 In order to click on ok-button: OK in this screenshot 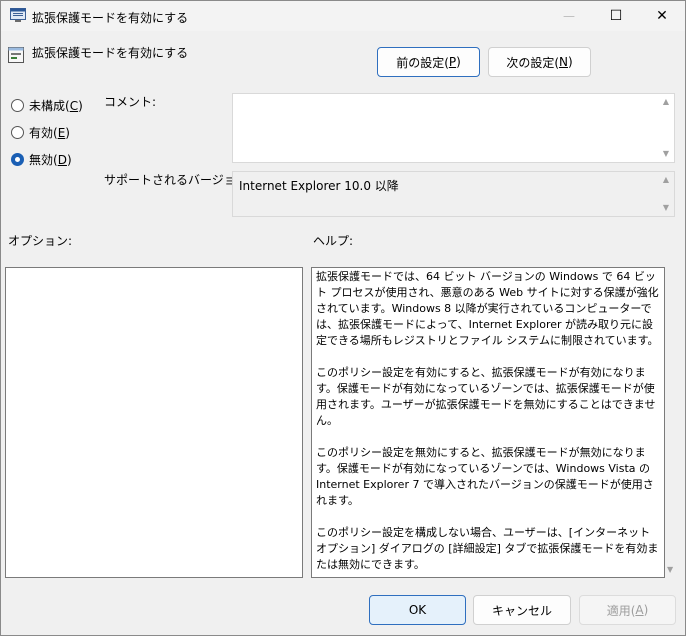, I will do `click(417, 610)`.